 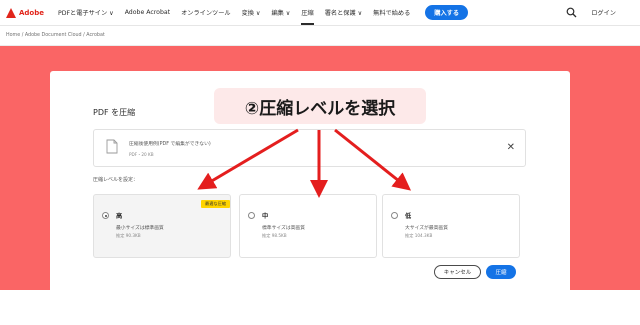 I want to click on compression-level-label: 圧縮レベルを設定：, so click(x=116, y=180).